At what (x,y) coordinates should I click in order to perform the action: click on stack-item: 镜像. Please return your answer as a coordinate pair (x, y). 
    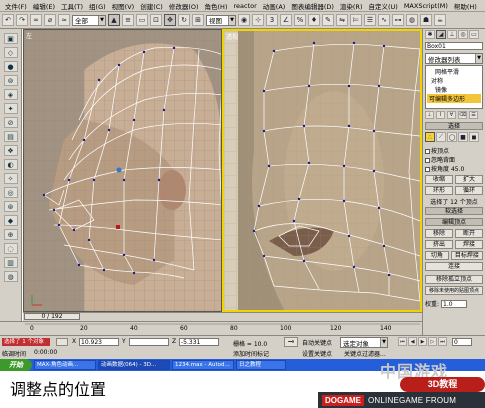
    Looking at the image, I should click on (454, 89).